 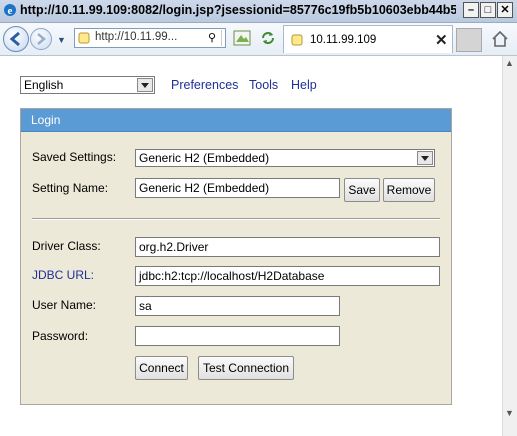 What do you see at coordinates (509, 246) in the screenshot?
I see `page-scrollbar: ▲ ▼` at bounding box center [509, 246].